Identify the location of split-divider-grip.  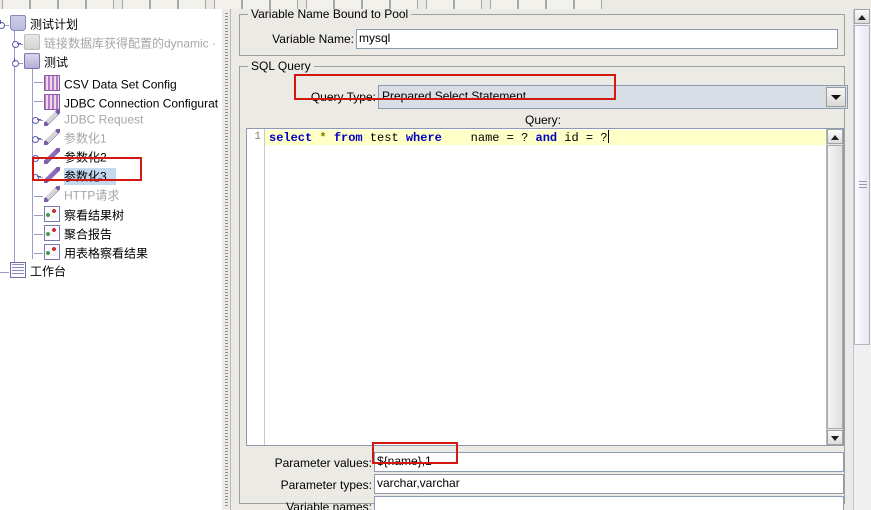
(226, 259).